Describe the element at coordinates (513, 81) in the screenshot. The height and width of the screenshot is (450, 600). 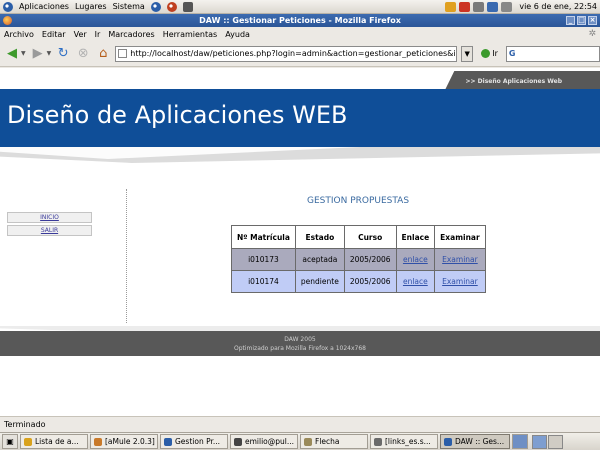
I see `site-tagline: >> Diseño Aplicaciones Web` at that location.